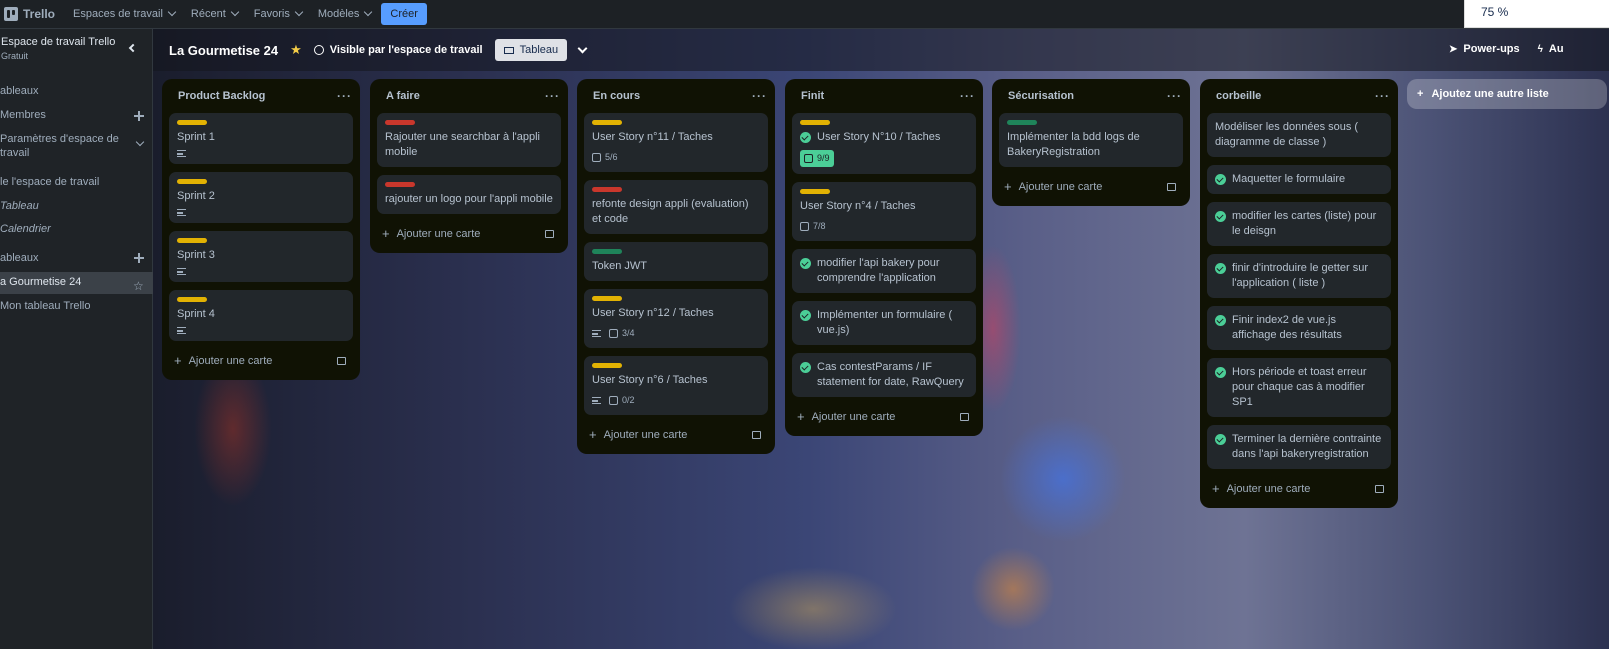 This screenshot has height=649, width=1609. What do you see at coordinates (676, 261) in the screenshot?
I see `card: Token JWT` at bounding box center [676, 261].